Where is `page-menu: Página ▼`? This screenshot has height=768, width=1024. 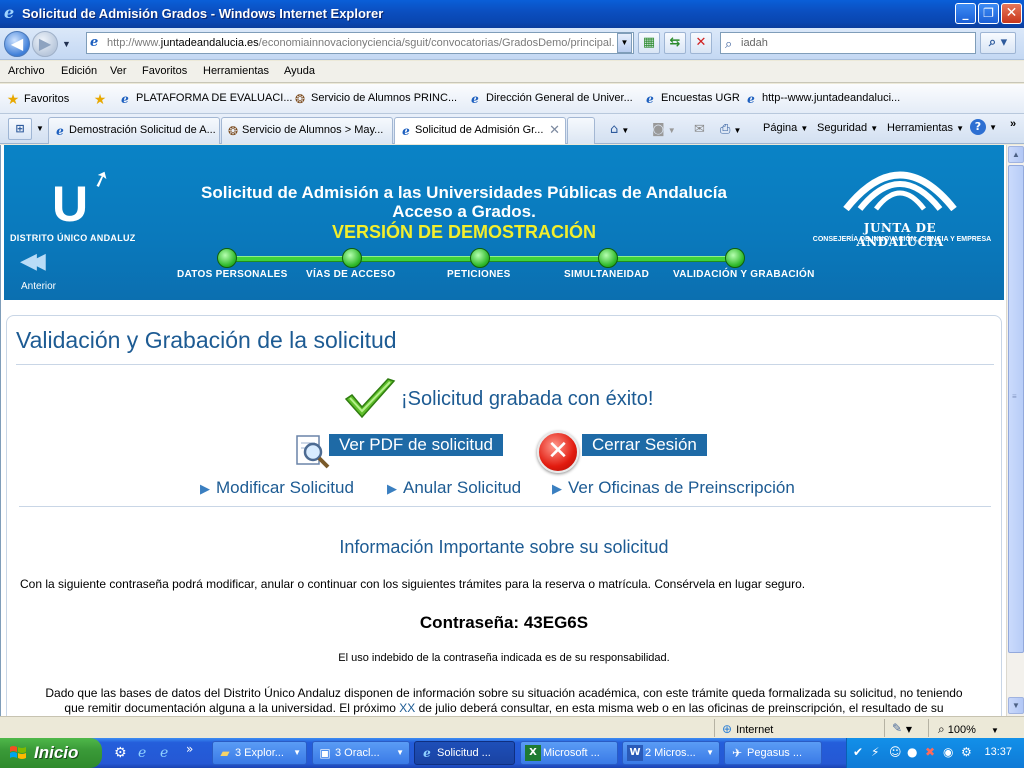
page-menu: Página ▼ is located at coordinates (785, 128).